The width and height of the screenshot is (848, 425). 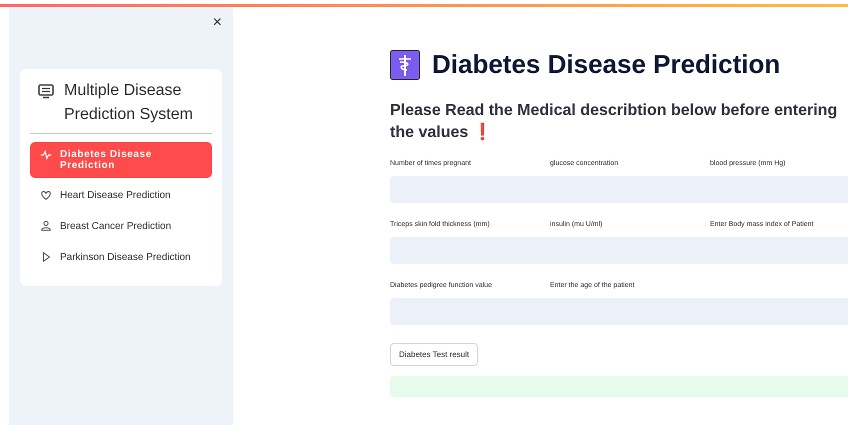 What do you see at coordinates (46, 91) in the screenshot?
I see `menu-card-icon` at bounding box center [46, 91].